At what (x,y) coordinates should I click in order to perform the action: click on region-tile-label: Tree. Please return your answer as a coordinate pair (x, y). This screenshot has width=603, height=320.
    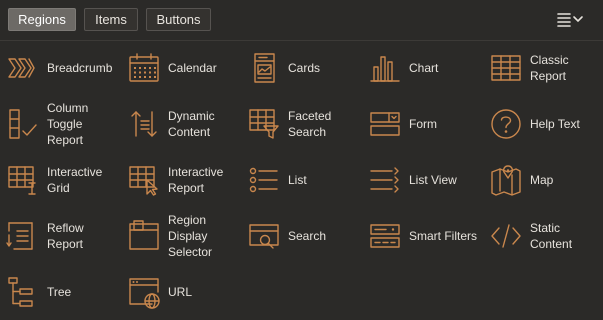
    Looking at the image, I should click on (59, 292).